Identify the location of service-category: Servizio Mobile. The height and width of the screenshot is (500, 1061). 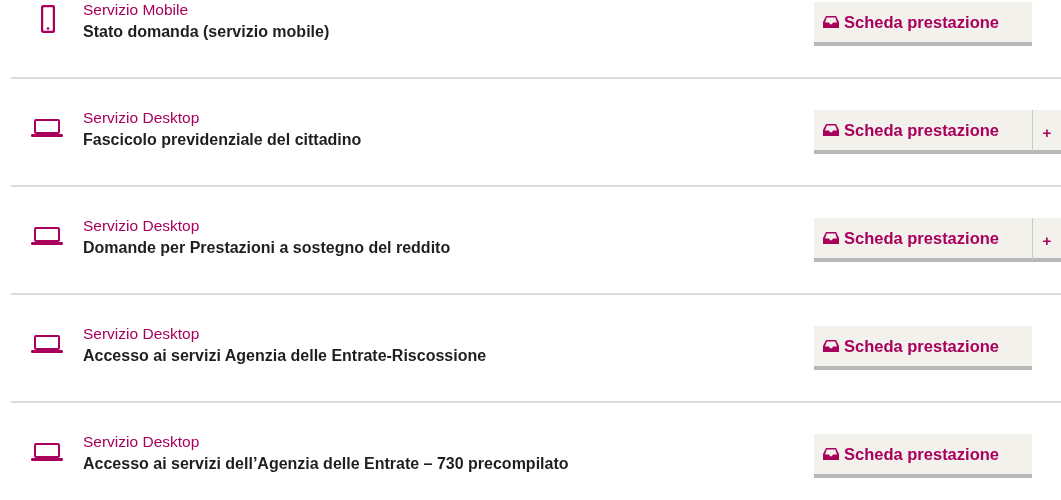
(136, 10).